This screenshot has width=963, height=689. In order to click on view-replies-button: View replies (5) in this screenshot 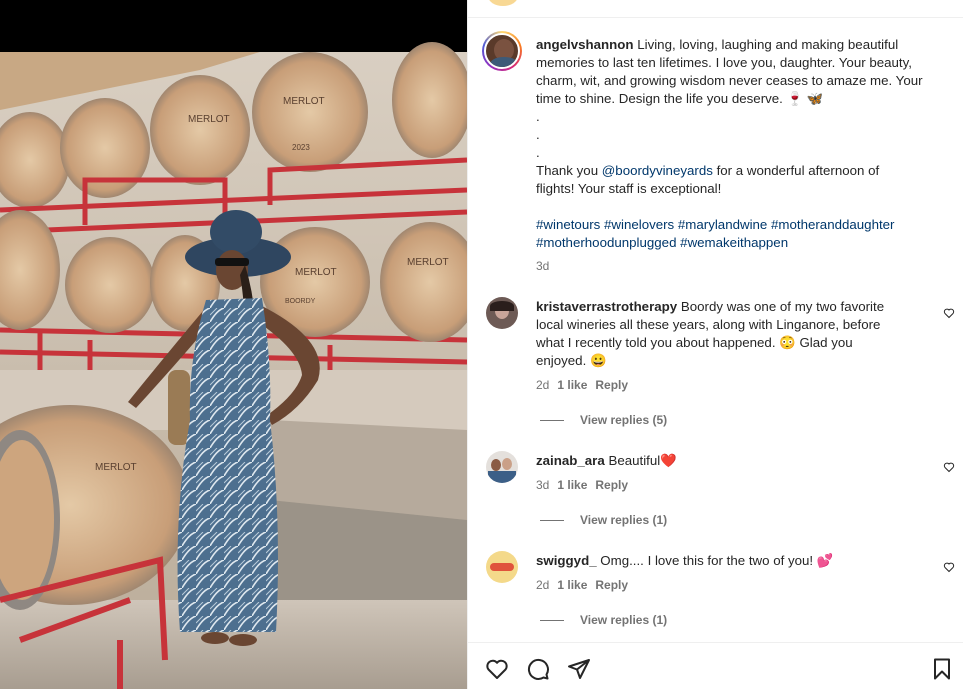, I will do `click(603, 420)`.